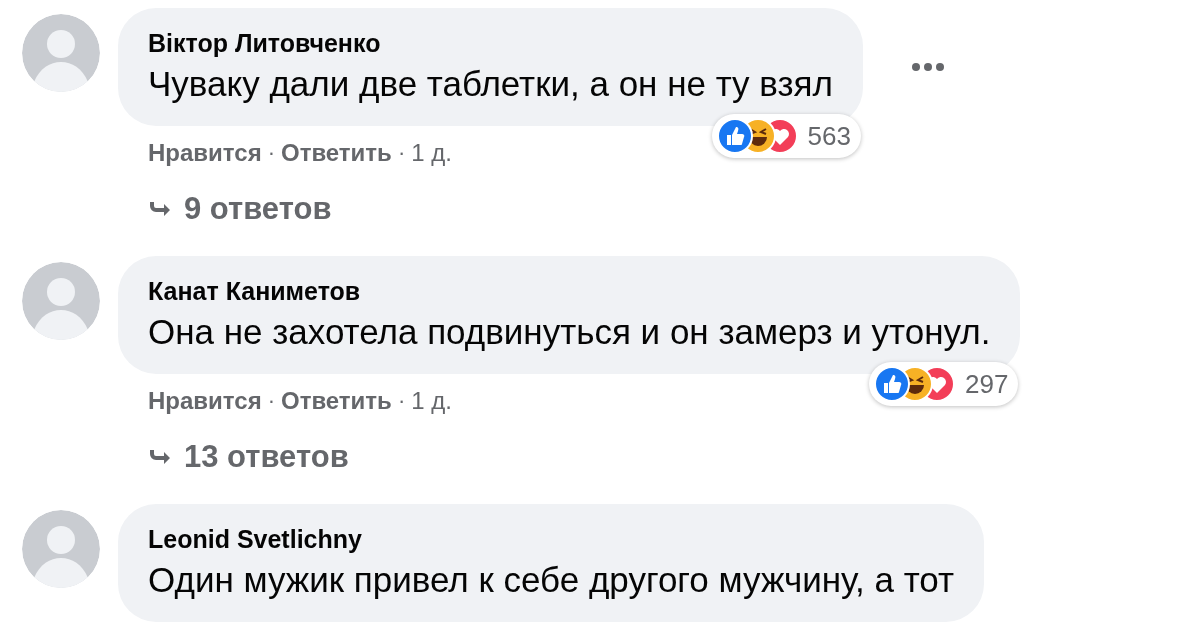  I want to click on author-name: Віктор Литовченко, so click(490, 43).